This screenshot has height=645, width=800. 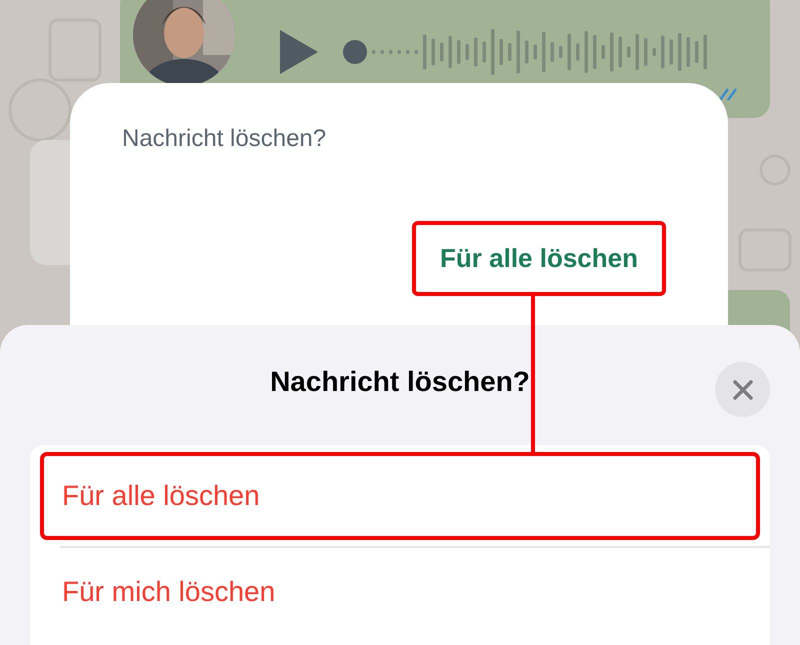 What do you see at coordinates (400, 496) in the screenshot?
I see `delete-option: Für alle löschen` at bounding box center [400, 496].